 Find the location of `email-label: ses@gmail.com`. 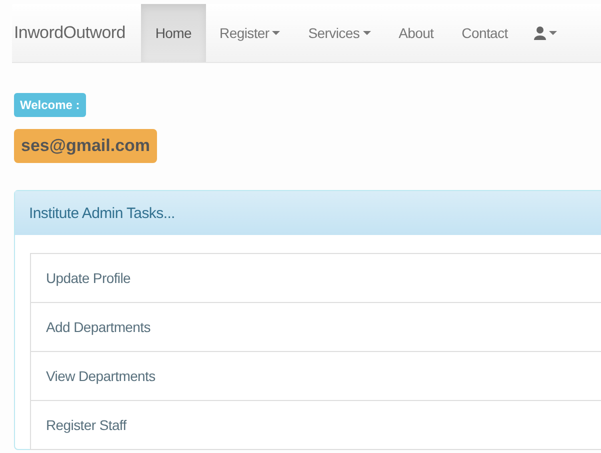

email-label: ses@gmail.com is located at coordinates (86, 146).